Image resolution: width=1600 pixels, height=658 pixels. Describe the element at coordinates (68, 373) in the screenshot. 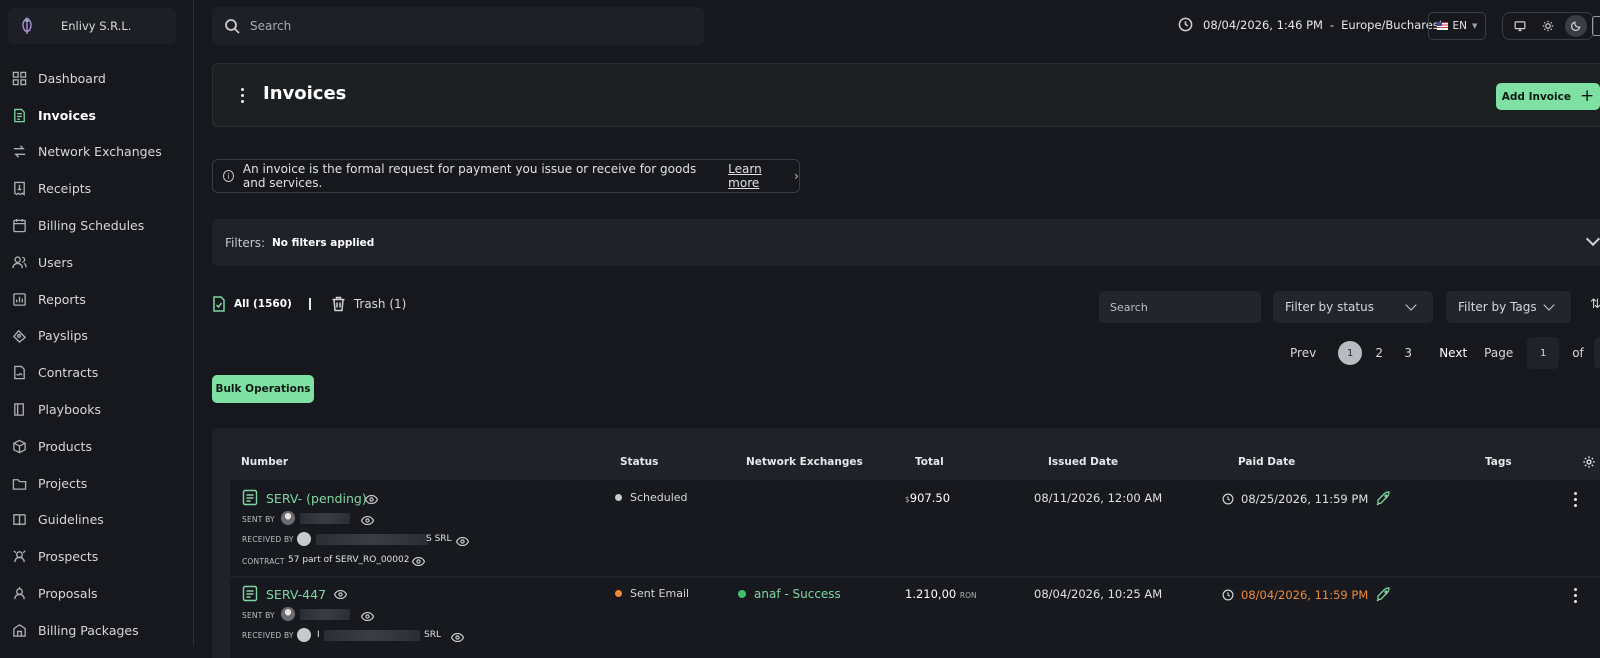

I see `sidebar-item-label: Contracts` at that location.